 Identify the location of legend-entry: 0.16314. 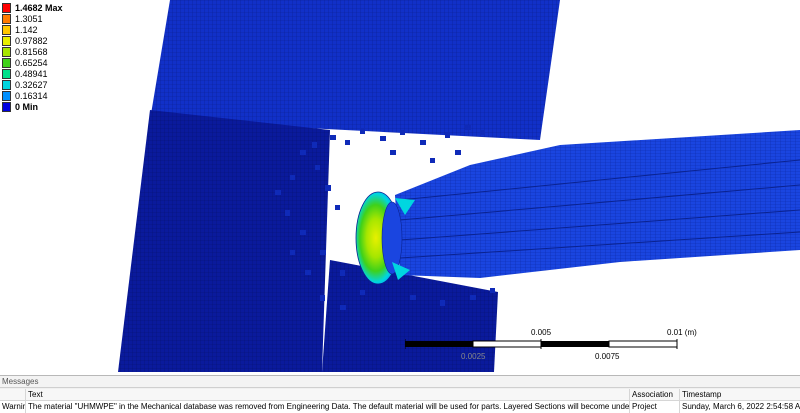
(42, 95).